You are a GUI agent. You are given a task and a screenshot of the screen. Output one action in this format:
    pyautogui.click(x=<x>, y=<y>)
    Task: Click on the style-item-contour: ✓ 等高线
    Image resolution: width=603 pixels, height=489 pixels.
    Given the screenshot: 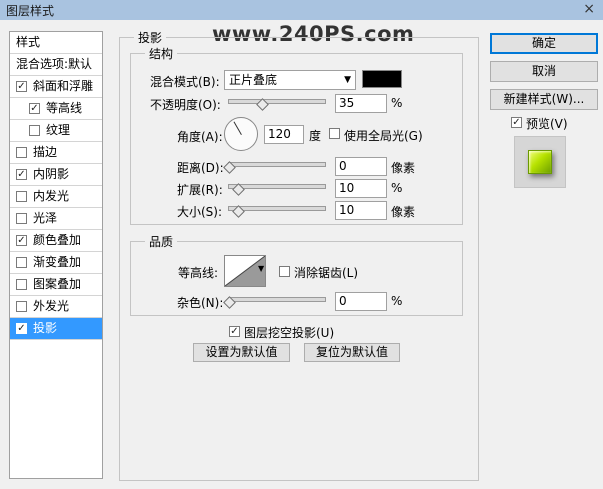 What is the action you would take?
    pyautogui.click(x=56, y=109)
    